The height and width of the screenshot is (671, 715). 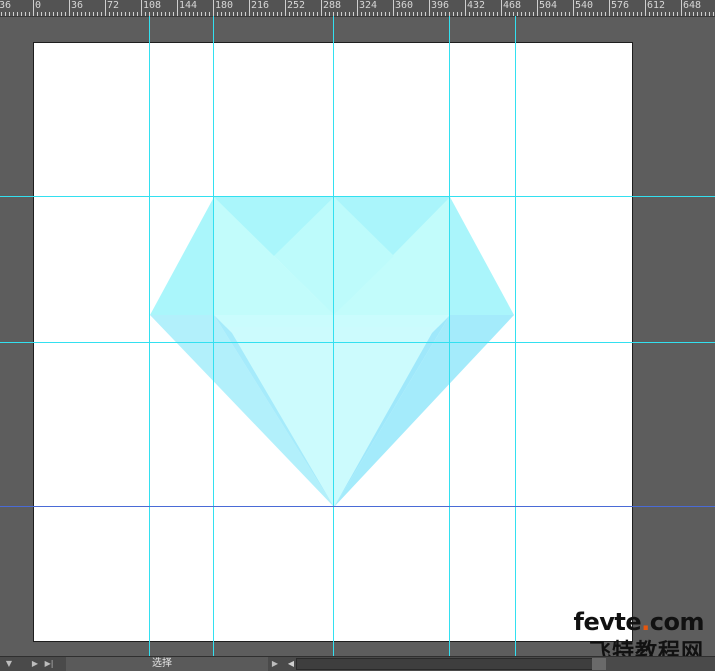 I want to click on watermark-logo: fevte.com 飞特教程网, so click(x=629, y=636).